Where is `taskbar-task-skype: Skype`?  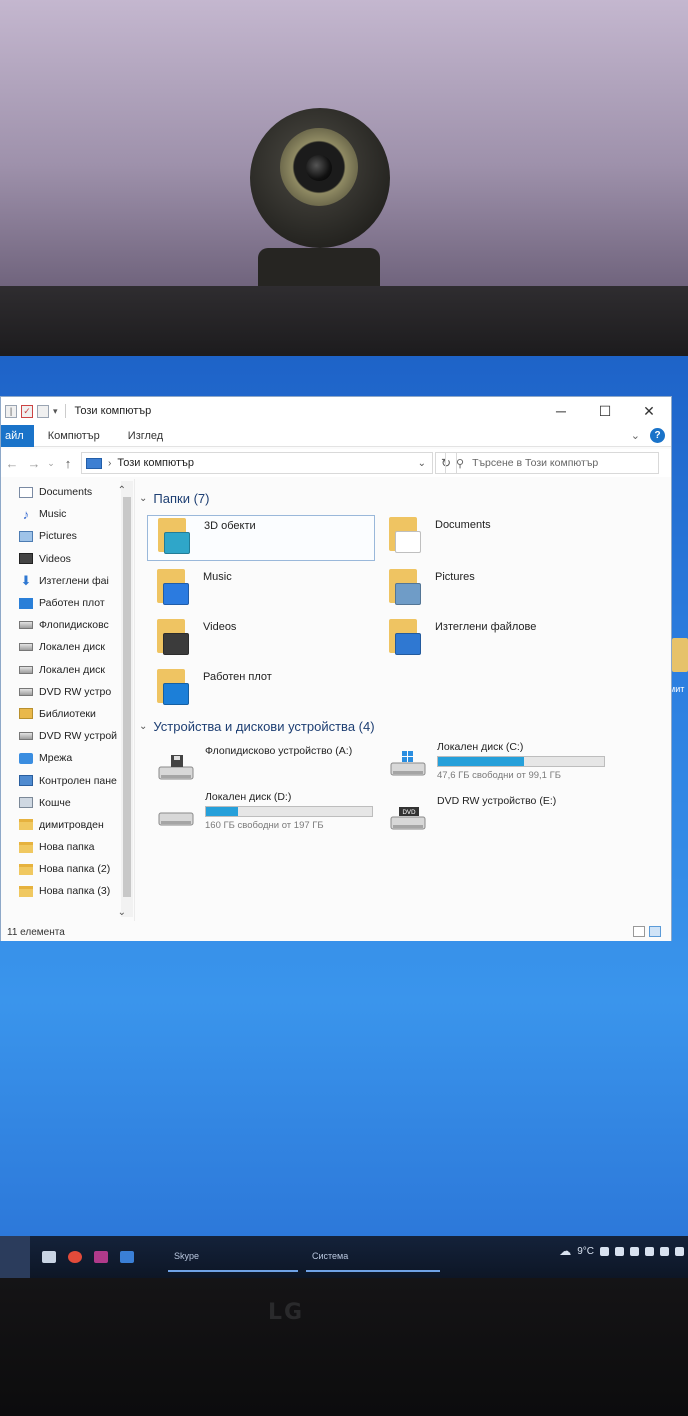 taskbar-task-skype: Skype is located at coordinates (233, 1257).